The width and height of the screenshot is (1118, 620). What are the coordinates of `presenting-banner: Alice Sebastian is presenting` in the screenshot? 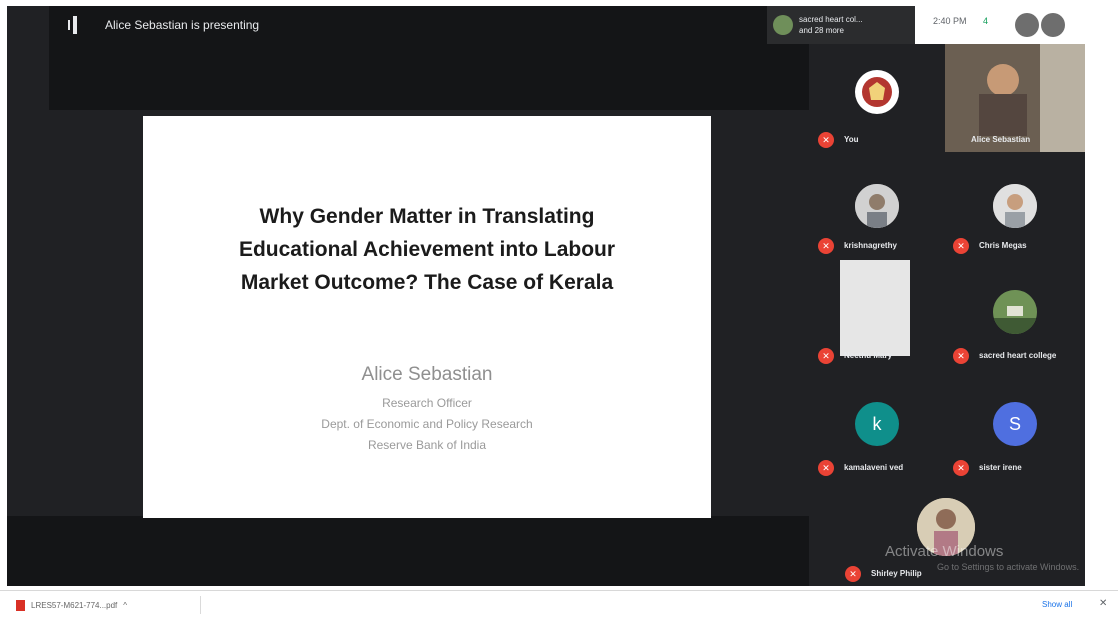 It's located at (429, 58).